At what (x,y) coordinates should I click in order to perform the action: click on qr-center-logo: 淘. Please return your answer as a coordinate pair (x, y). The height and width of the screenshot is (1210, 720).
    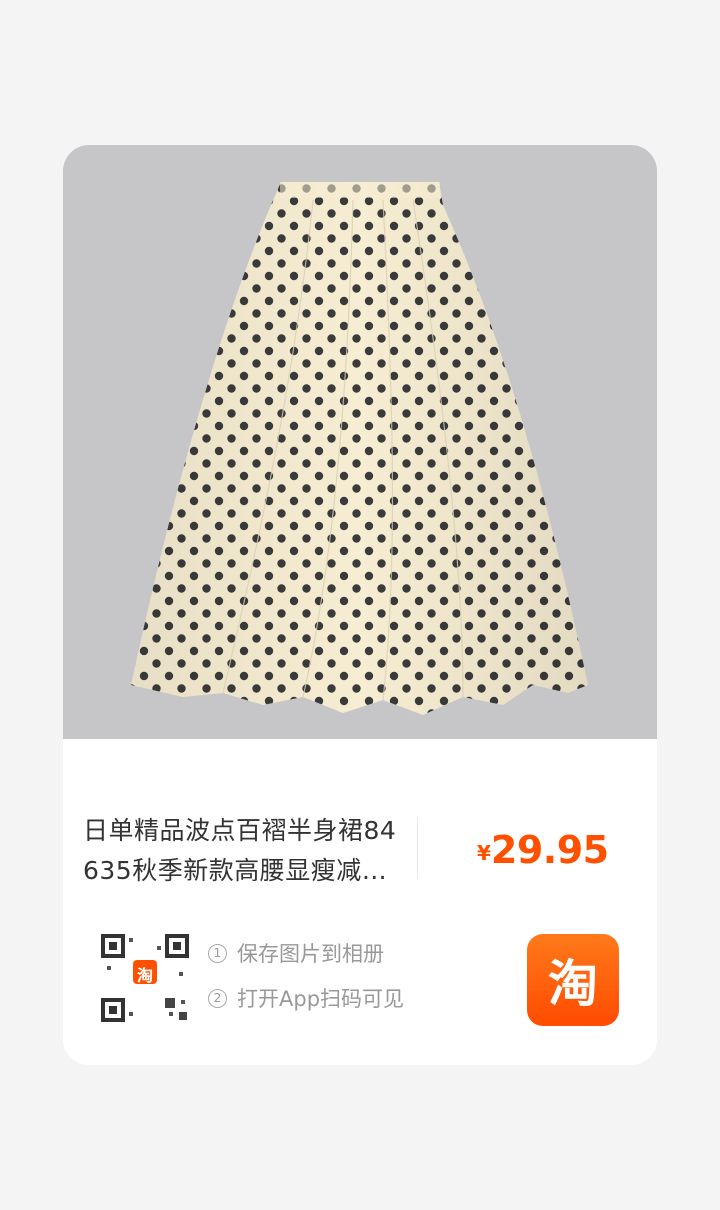
    Looking at the image, I should click on (144, 975).